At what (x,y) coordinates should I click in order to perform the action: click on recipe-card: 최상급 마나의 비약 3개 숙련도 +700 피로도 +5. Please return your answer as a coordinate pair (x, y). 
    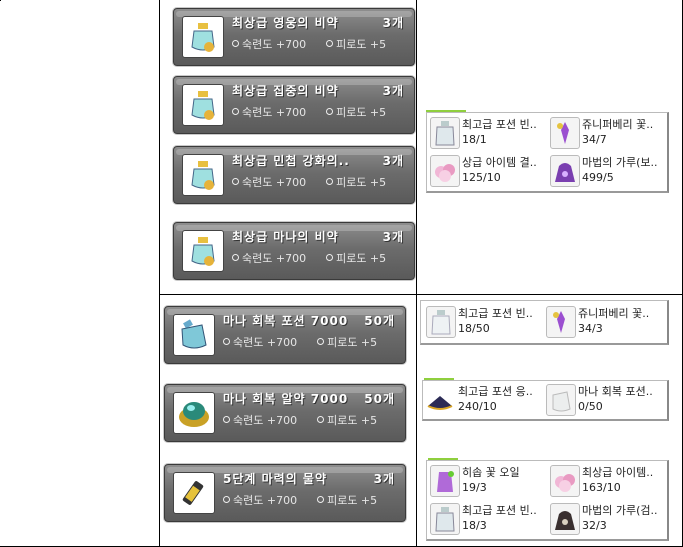
    Looking at the image, I should click on (294, 251).